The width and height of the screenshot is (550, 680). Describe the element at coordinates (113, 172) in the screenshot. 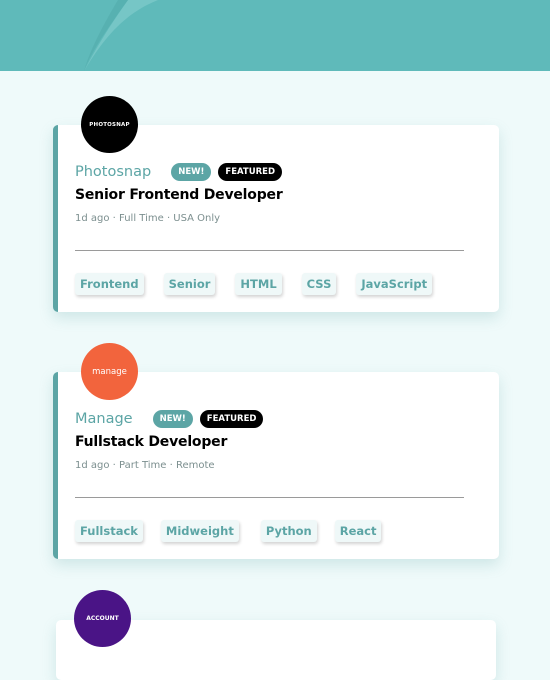

I see `company-name: Photosnap` at that location.